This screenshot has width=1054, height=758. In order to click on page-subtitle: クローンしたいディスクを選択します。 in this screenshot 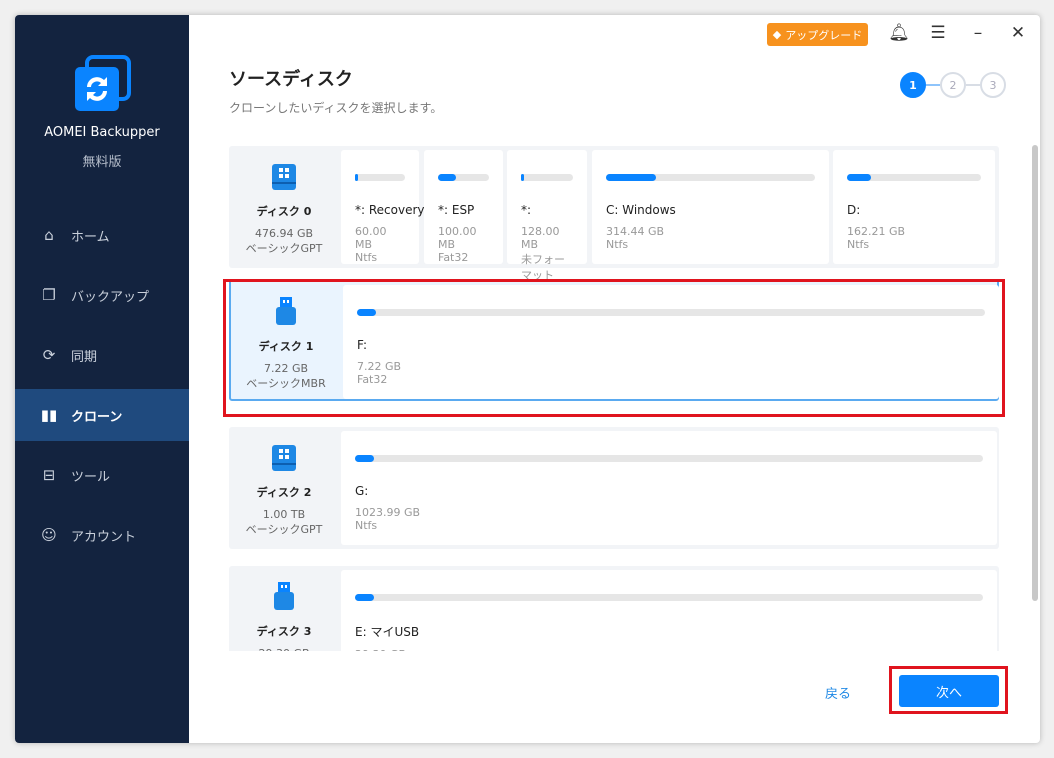, I will do `click(336, 108)`.